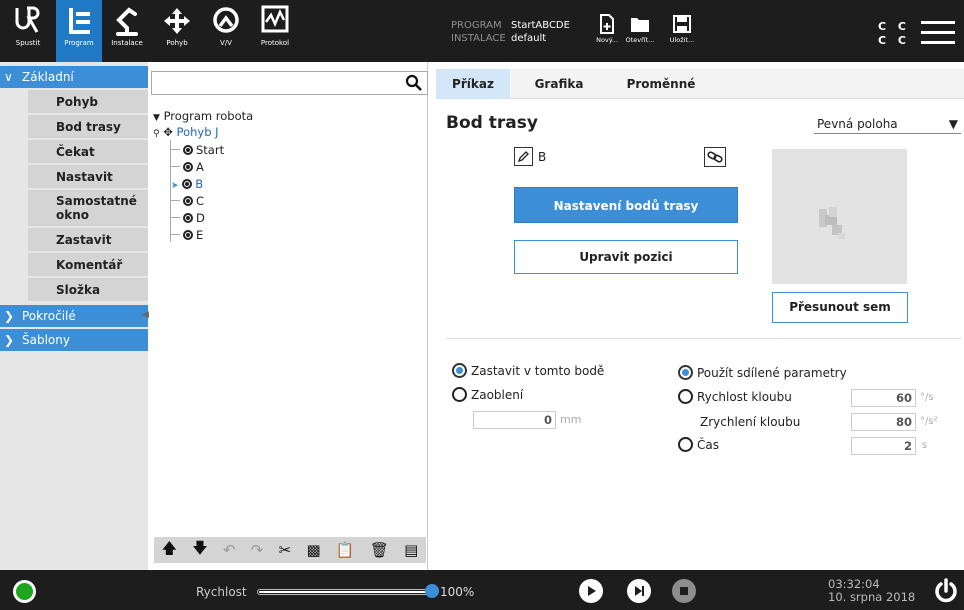  Describe the element at coordinates (473, 84) in the screenshot. I see `tab-command: Příkaz` at that location.